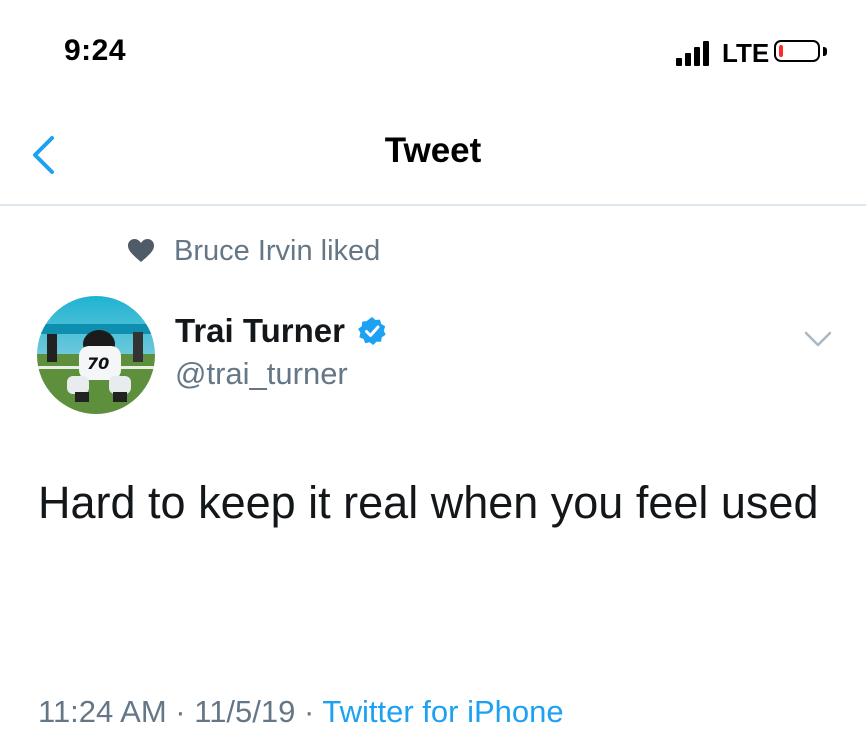  I want to click on social-context: Bruce Irvin liked, so click(254, 251).